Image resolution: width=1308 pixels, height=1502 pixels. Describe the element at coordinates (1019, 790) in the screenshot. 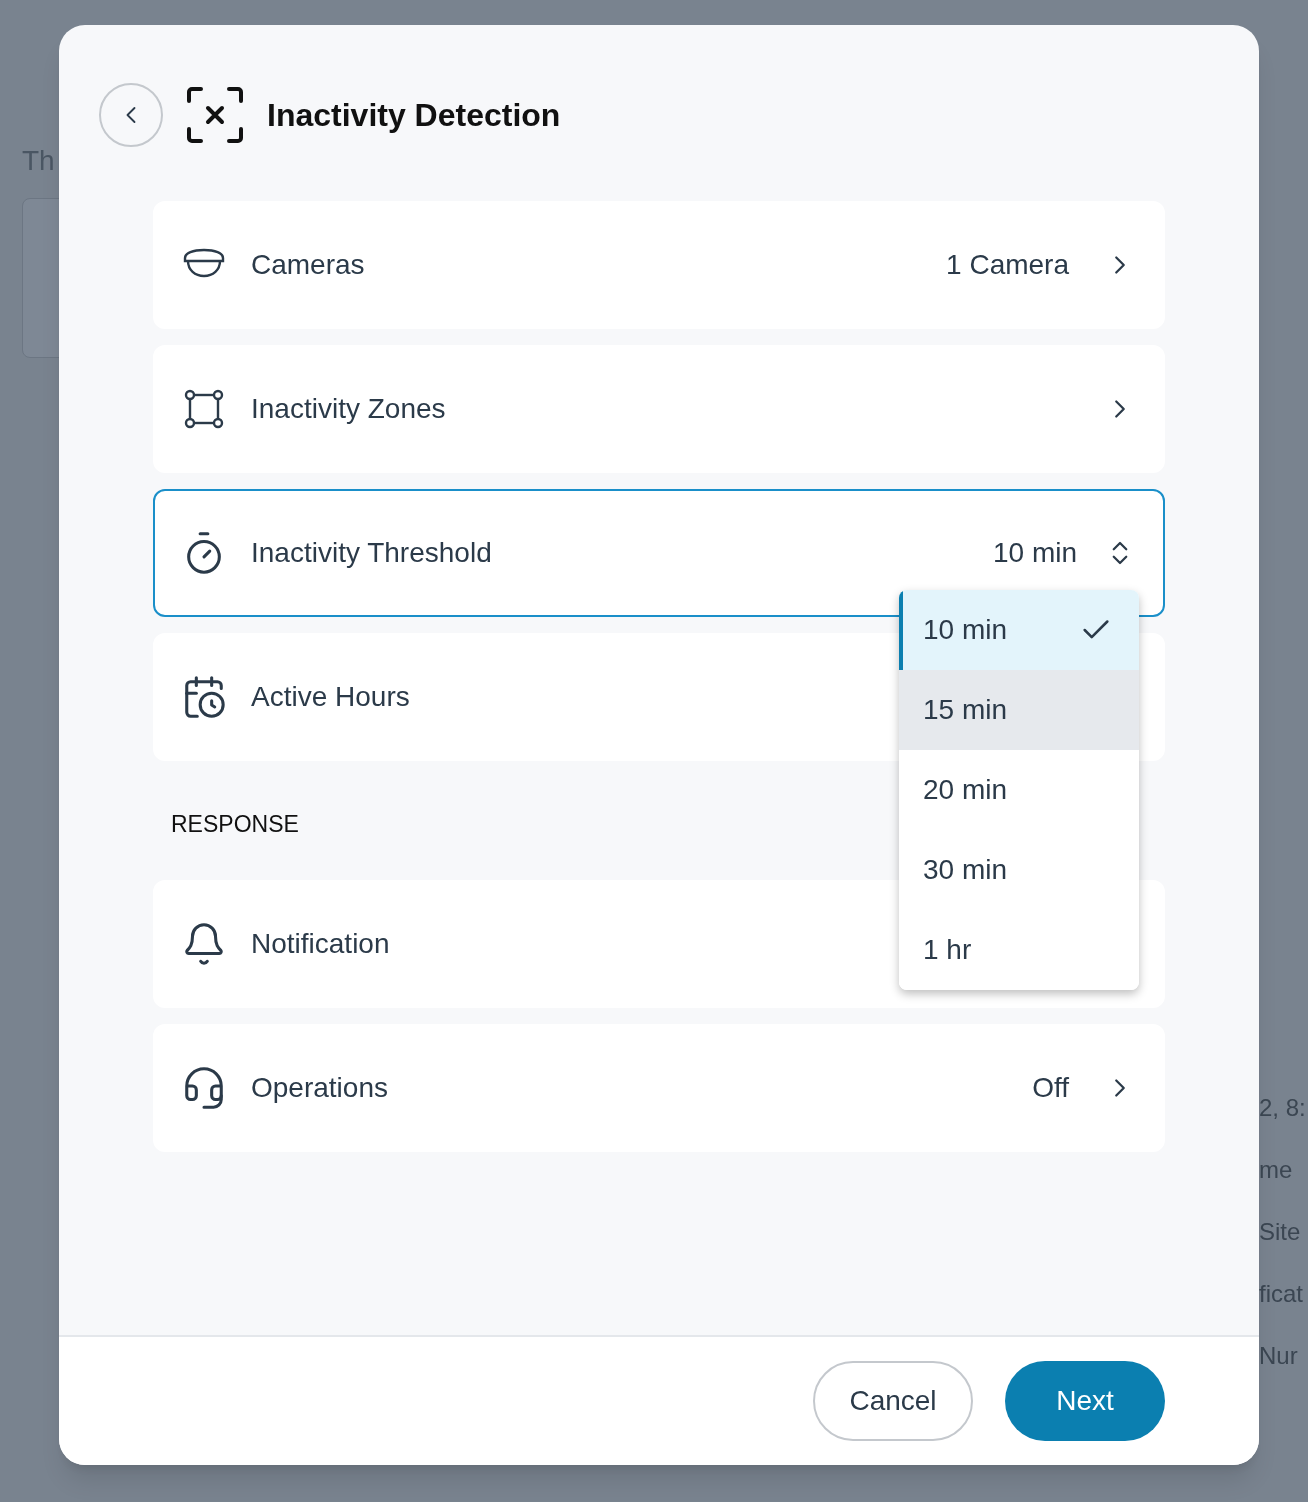

I see `dropdown-option: 20 min` at that location.